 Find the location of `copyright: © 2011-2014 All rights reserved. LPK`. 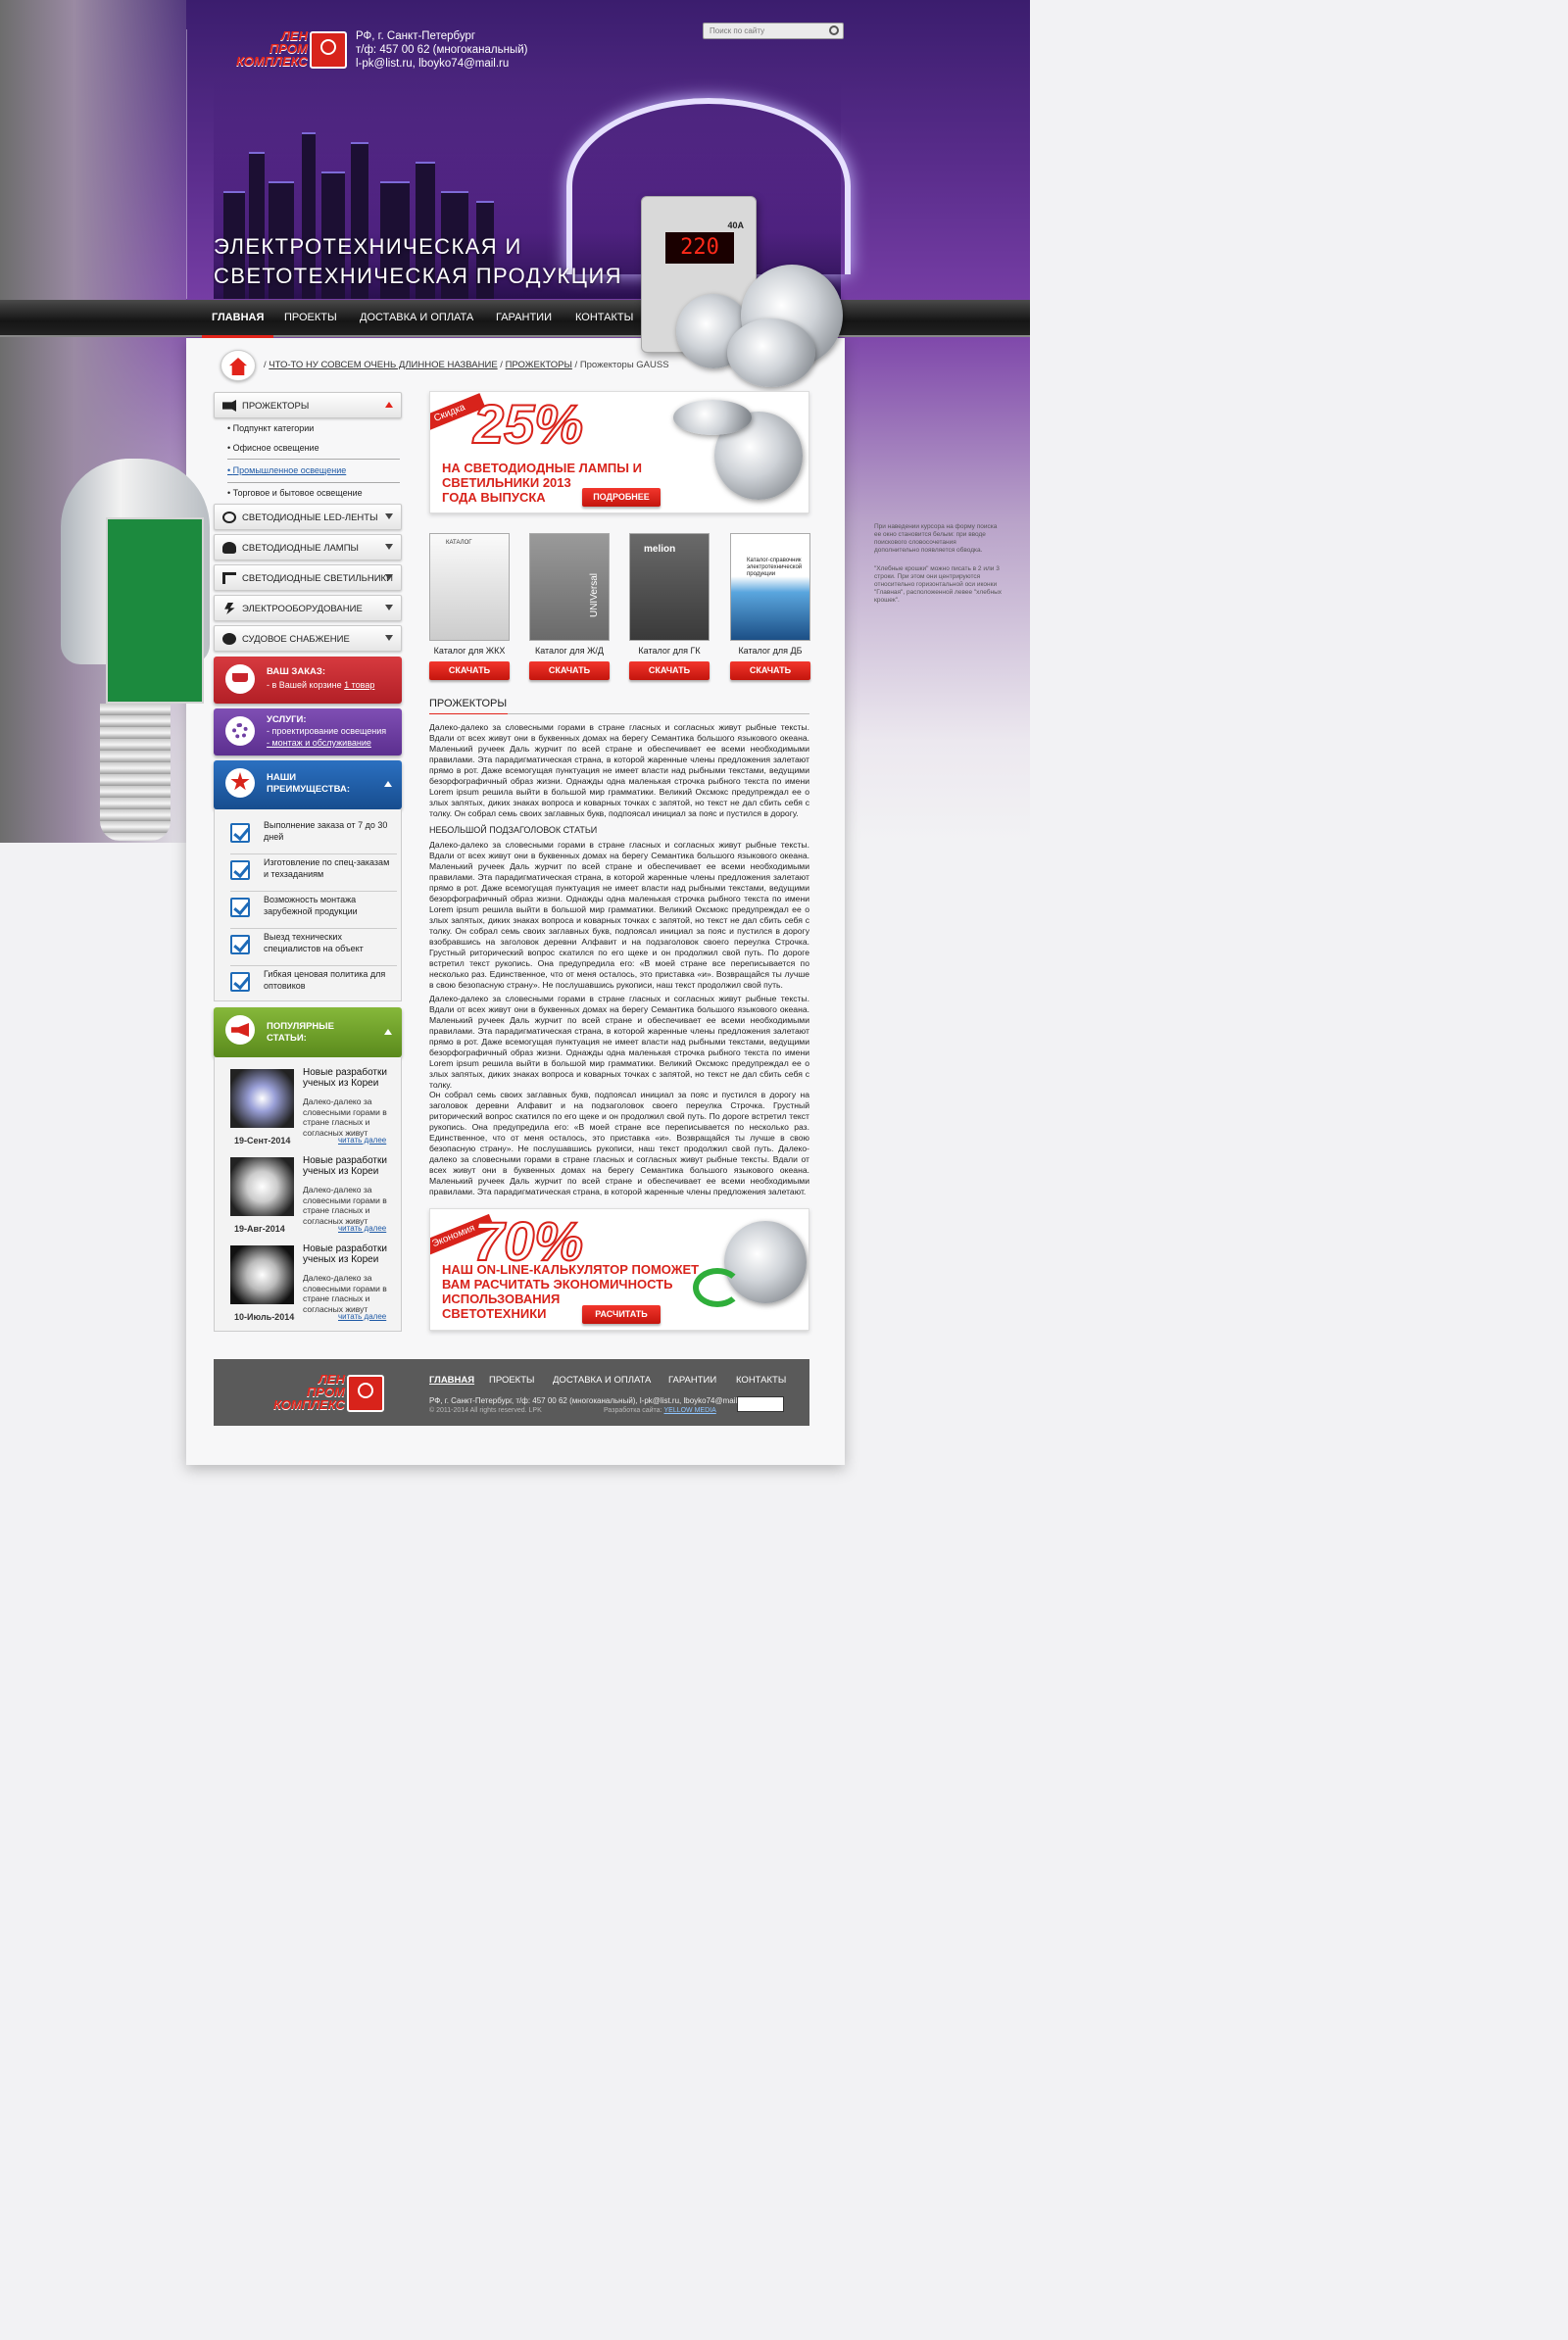

copyright: © 2011-2014 All rights reserved. LPK is located at coordinates (485, 1410).